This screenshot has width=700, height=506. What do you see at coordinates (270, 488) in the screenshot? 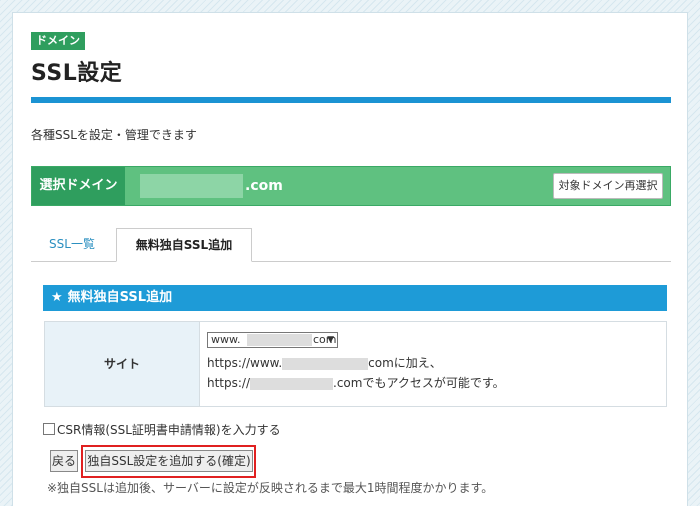
I see `info-note: ※独自SSLは追加後、サーバーに設定が反映されるまで最大1時間程度かかります。` at bounding box center [270, 488].